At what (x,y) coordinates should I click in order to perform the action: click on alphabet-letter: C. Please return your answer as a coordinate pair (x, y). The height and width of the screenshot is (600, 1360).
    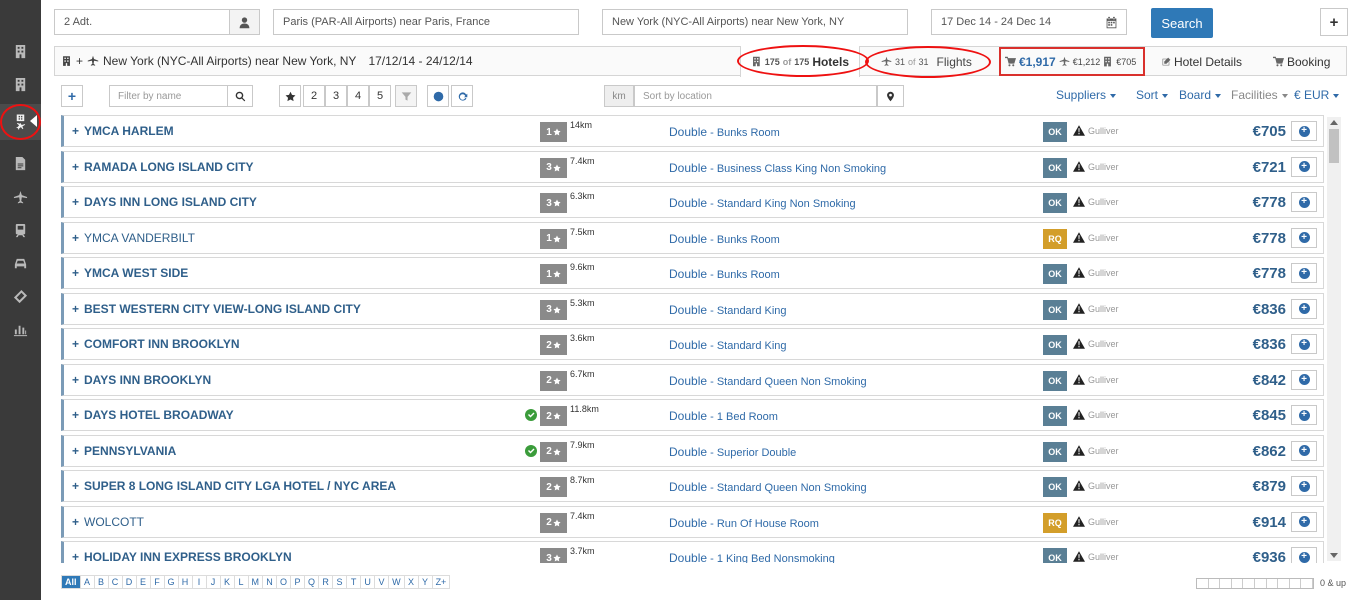
    Looking at the image, I should click on (115, 582).